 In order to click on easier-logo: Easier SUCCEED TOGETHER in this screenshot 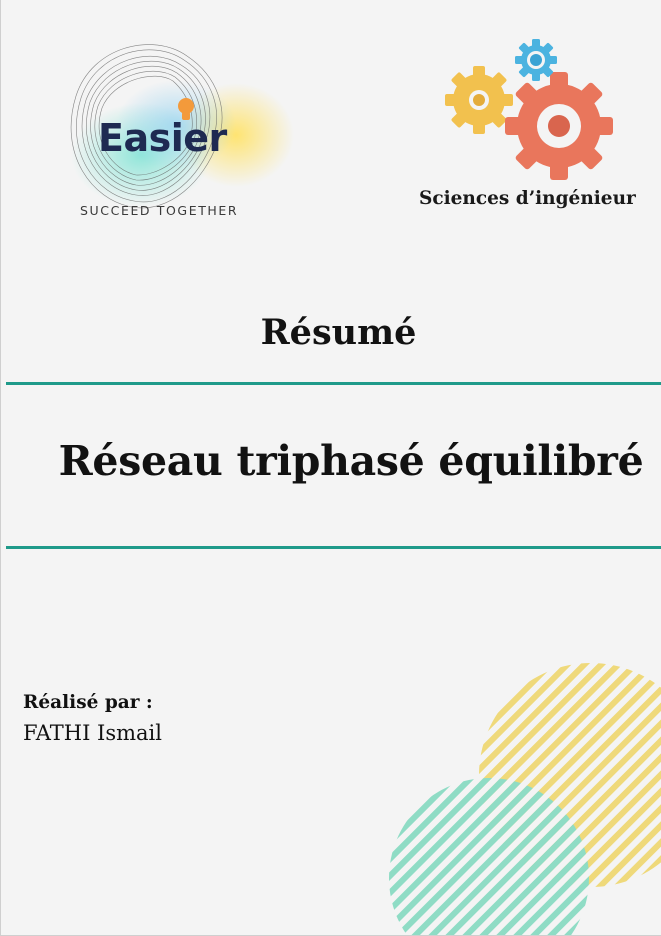, I will do `click(176, 135)`.